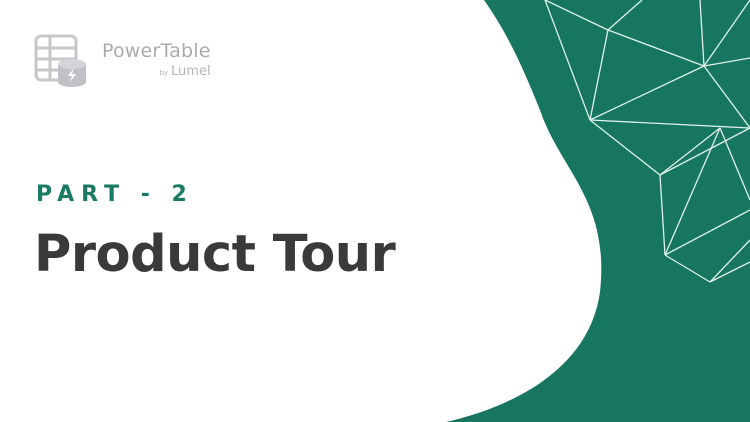 The height and width of the screenshot is (422, 750). What do you see at coordinates (215, 254) in the screenshot?
I see `slide-title: Product Tour` at bounding box center [215, 254].